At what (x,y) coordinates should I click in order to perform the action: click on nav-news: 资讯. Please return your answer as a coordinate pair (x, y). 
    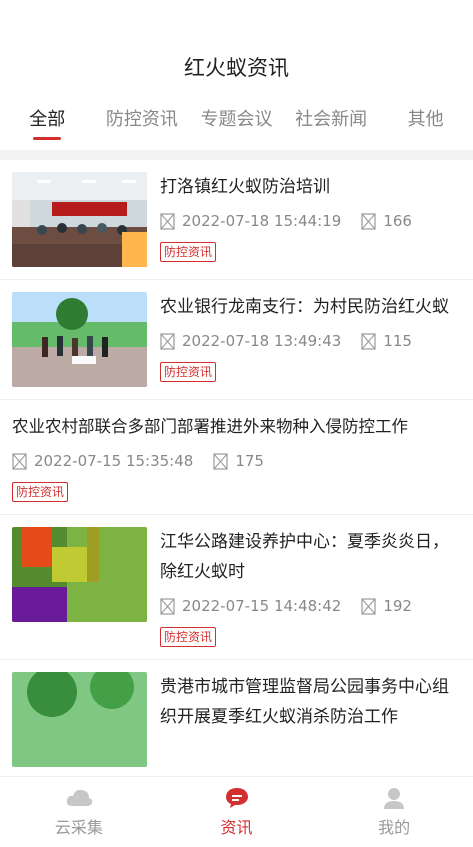
    Looking at the image, I should click on (237, 812).